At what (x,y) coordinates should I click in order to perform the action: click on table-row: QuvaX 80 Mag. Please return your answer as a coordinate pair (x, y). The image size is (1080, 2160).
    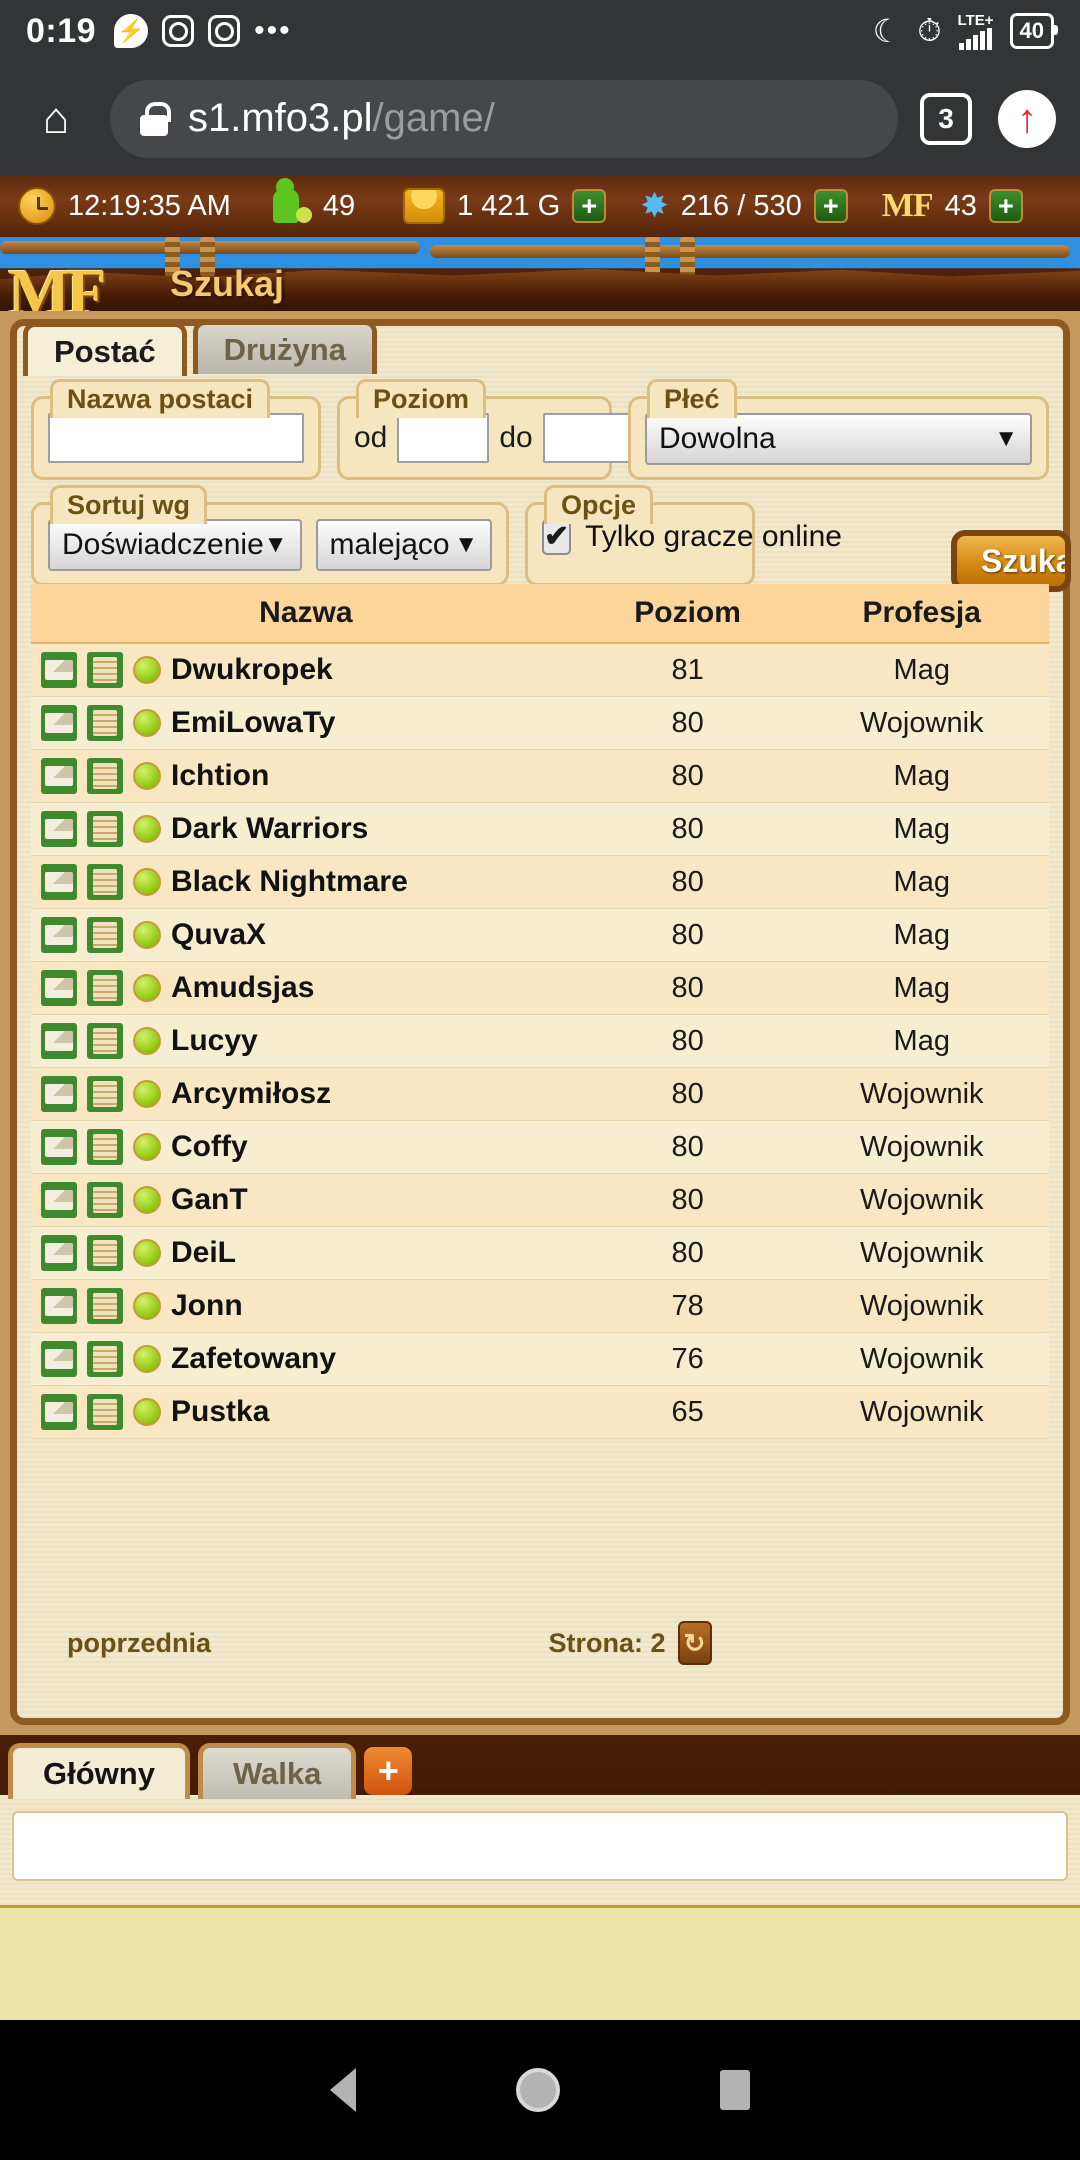
    Looking at the image, I should click on (540, 935).